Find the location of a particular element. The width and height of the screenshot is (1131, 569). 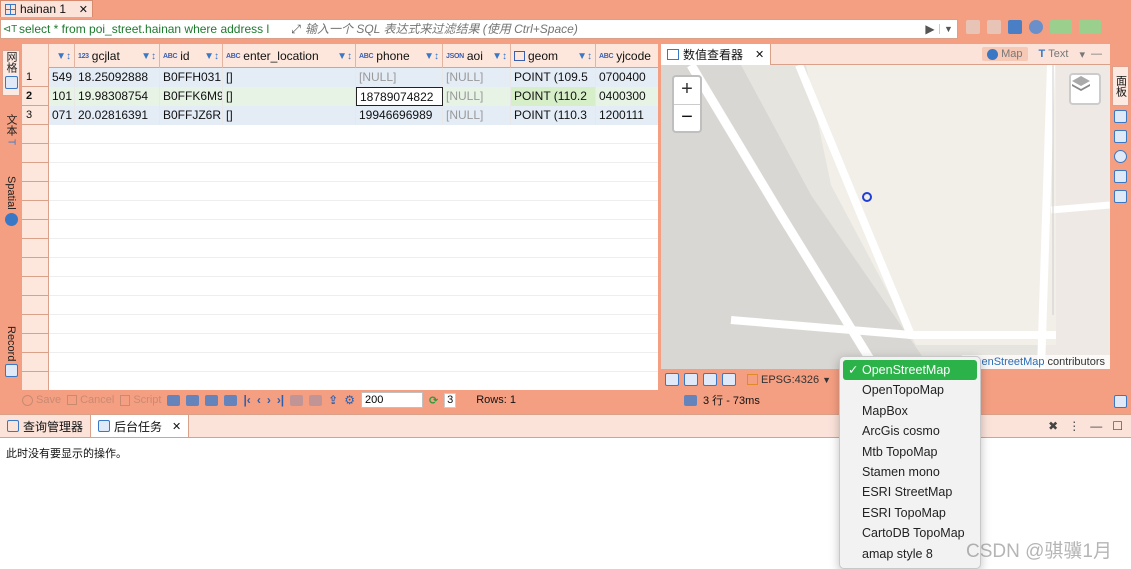

basemap-menu-item: ✓ OpenStreetMap is located at coordinates (910, 370).